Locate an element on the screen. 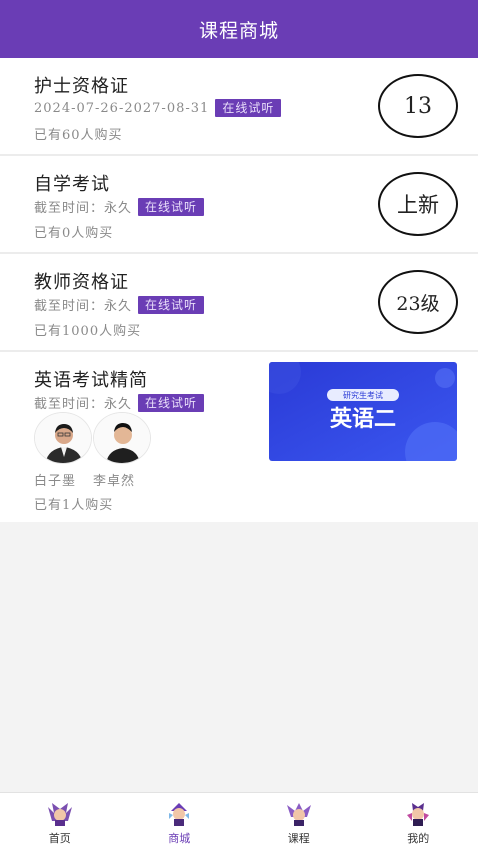 This screenshot has height=850, width=478. page-title: 课程商城 is located at coordinates (239, 29).